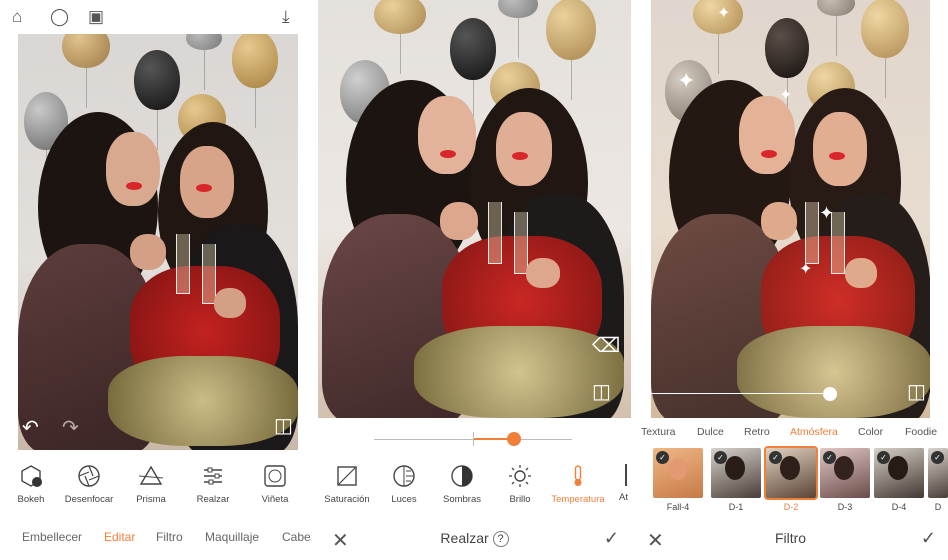 The height and width of the screenshot is (560, 948). I want to click on tool-label: Viñeta, so click(275, 499).